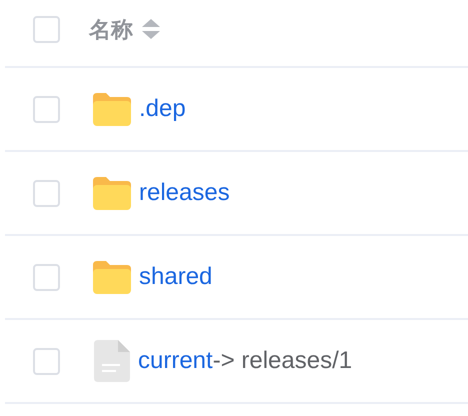 The height and width of the screenshot is (416, 468). Describe the element at coordinates (175, 277) in the screenshot. I see `folder-link: shared` at that location.